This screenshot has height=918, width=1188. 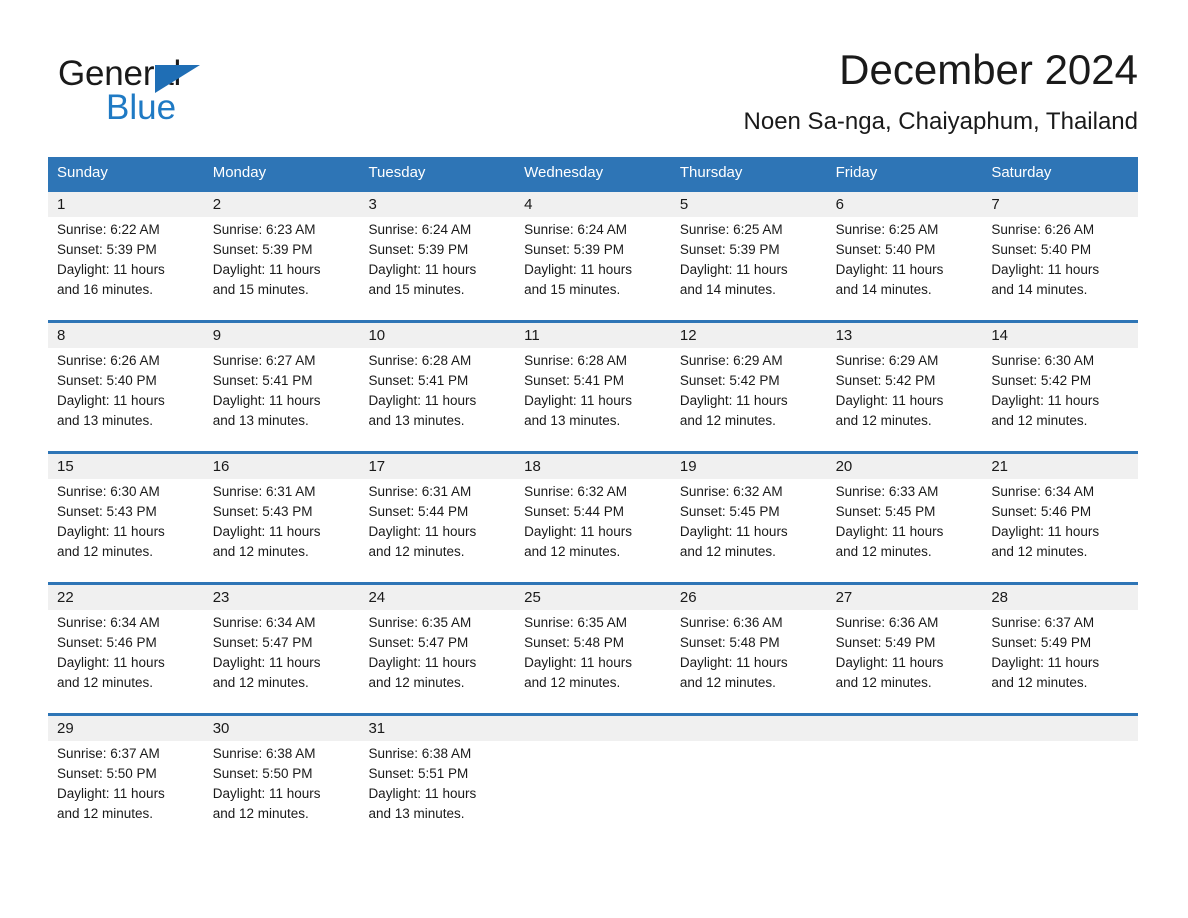 What do you see at coordinates (532, 597) in the screenshot?
I see `day-number: 25` at bounding box center [532, 597].